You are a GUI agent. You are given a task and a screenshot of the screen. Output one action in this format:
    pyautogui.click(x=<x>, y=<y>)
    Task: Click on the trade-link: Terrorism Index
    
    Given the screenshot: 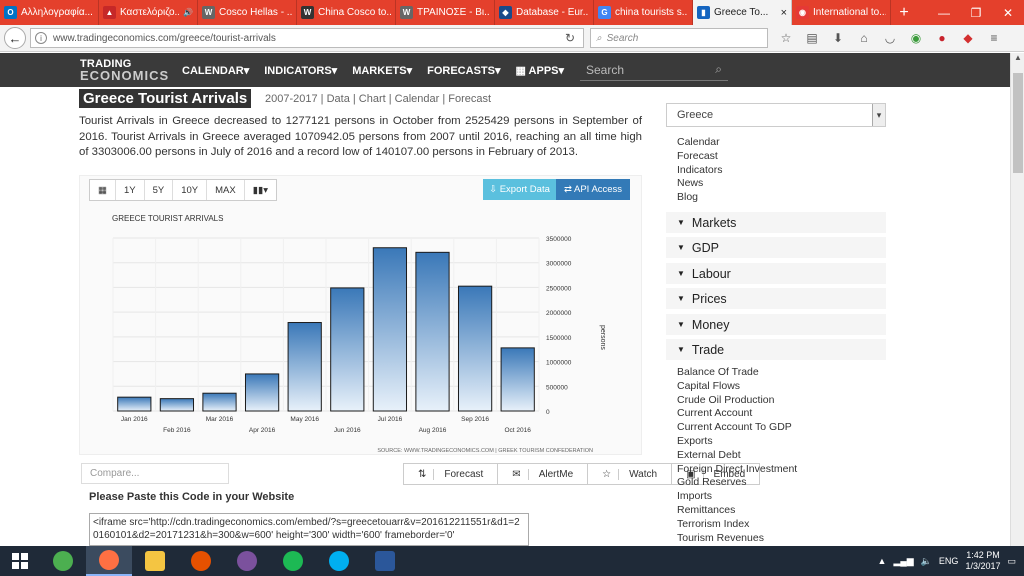 What is the action you would take?
    pyautogui.click(x=737, y=525)
    